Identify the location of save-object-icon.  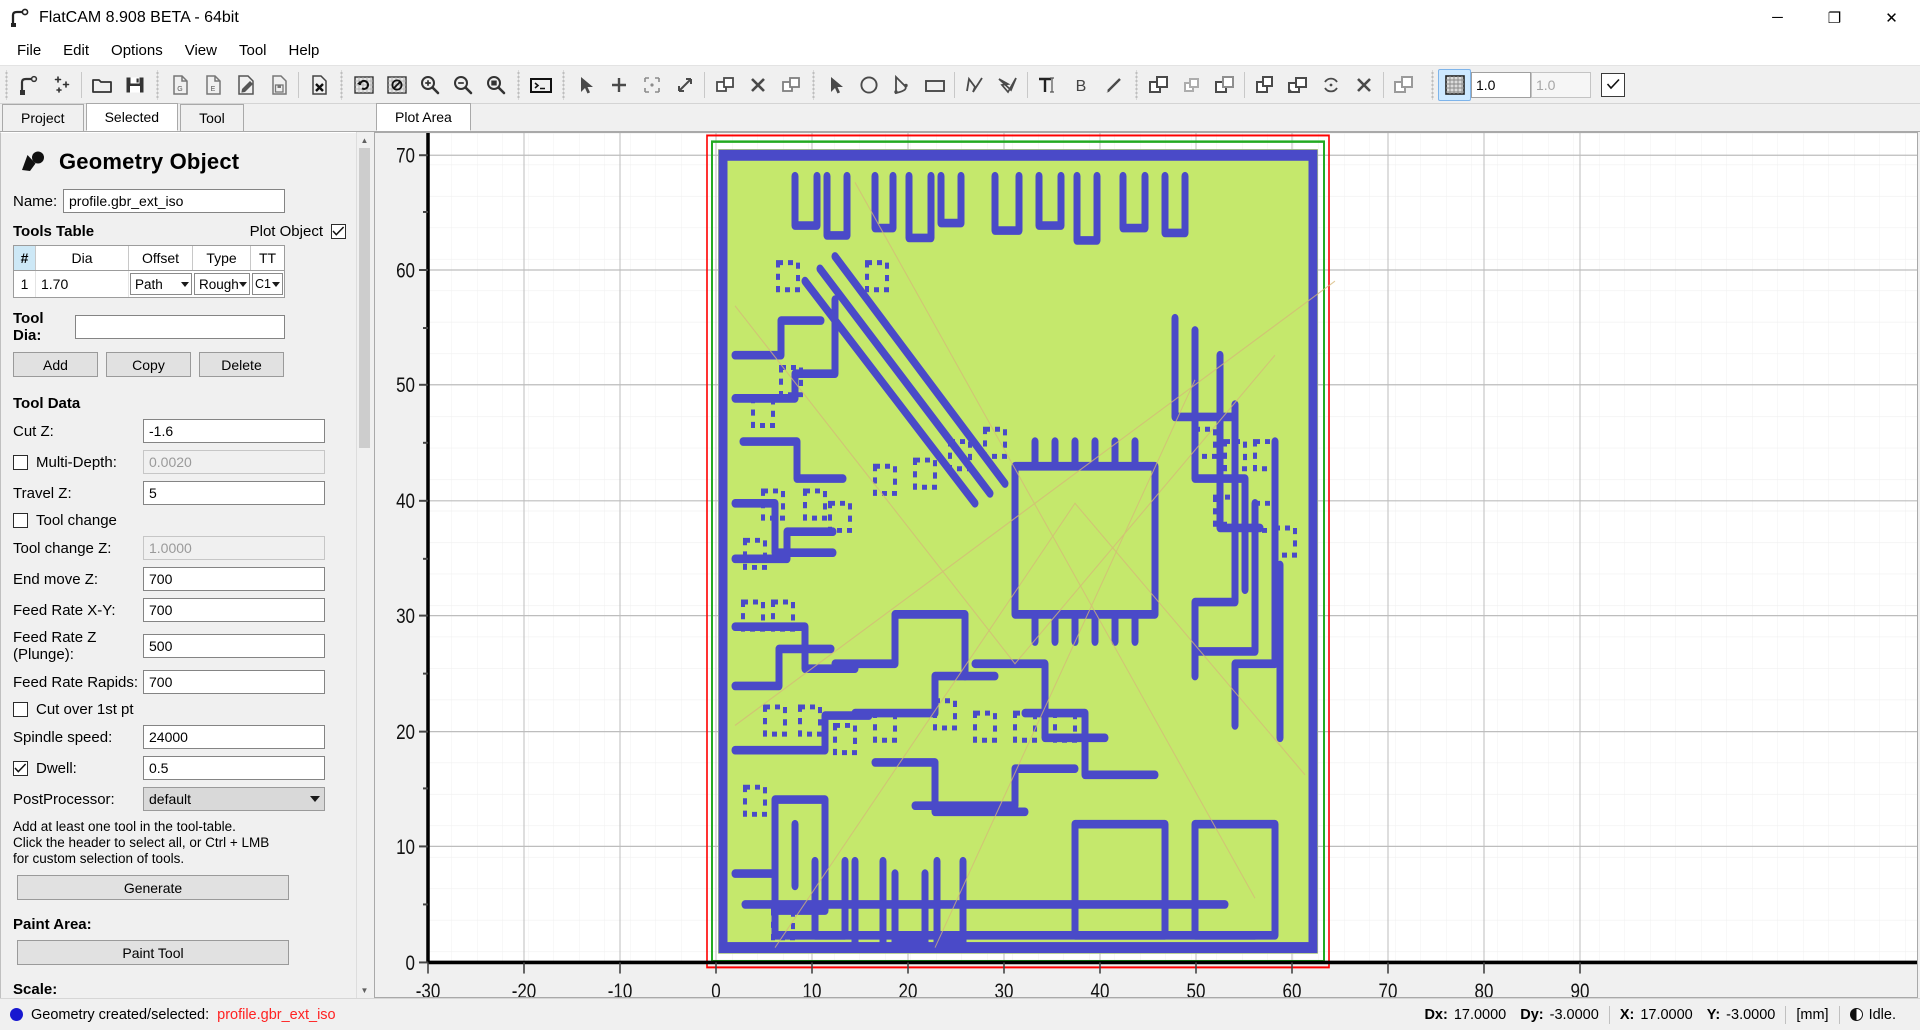
(278, 85).